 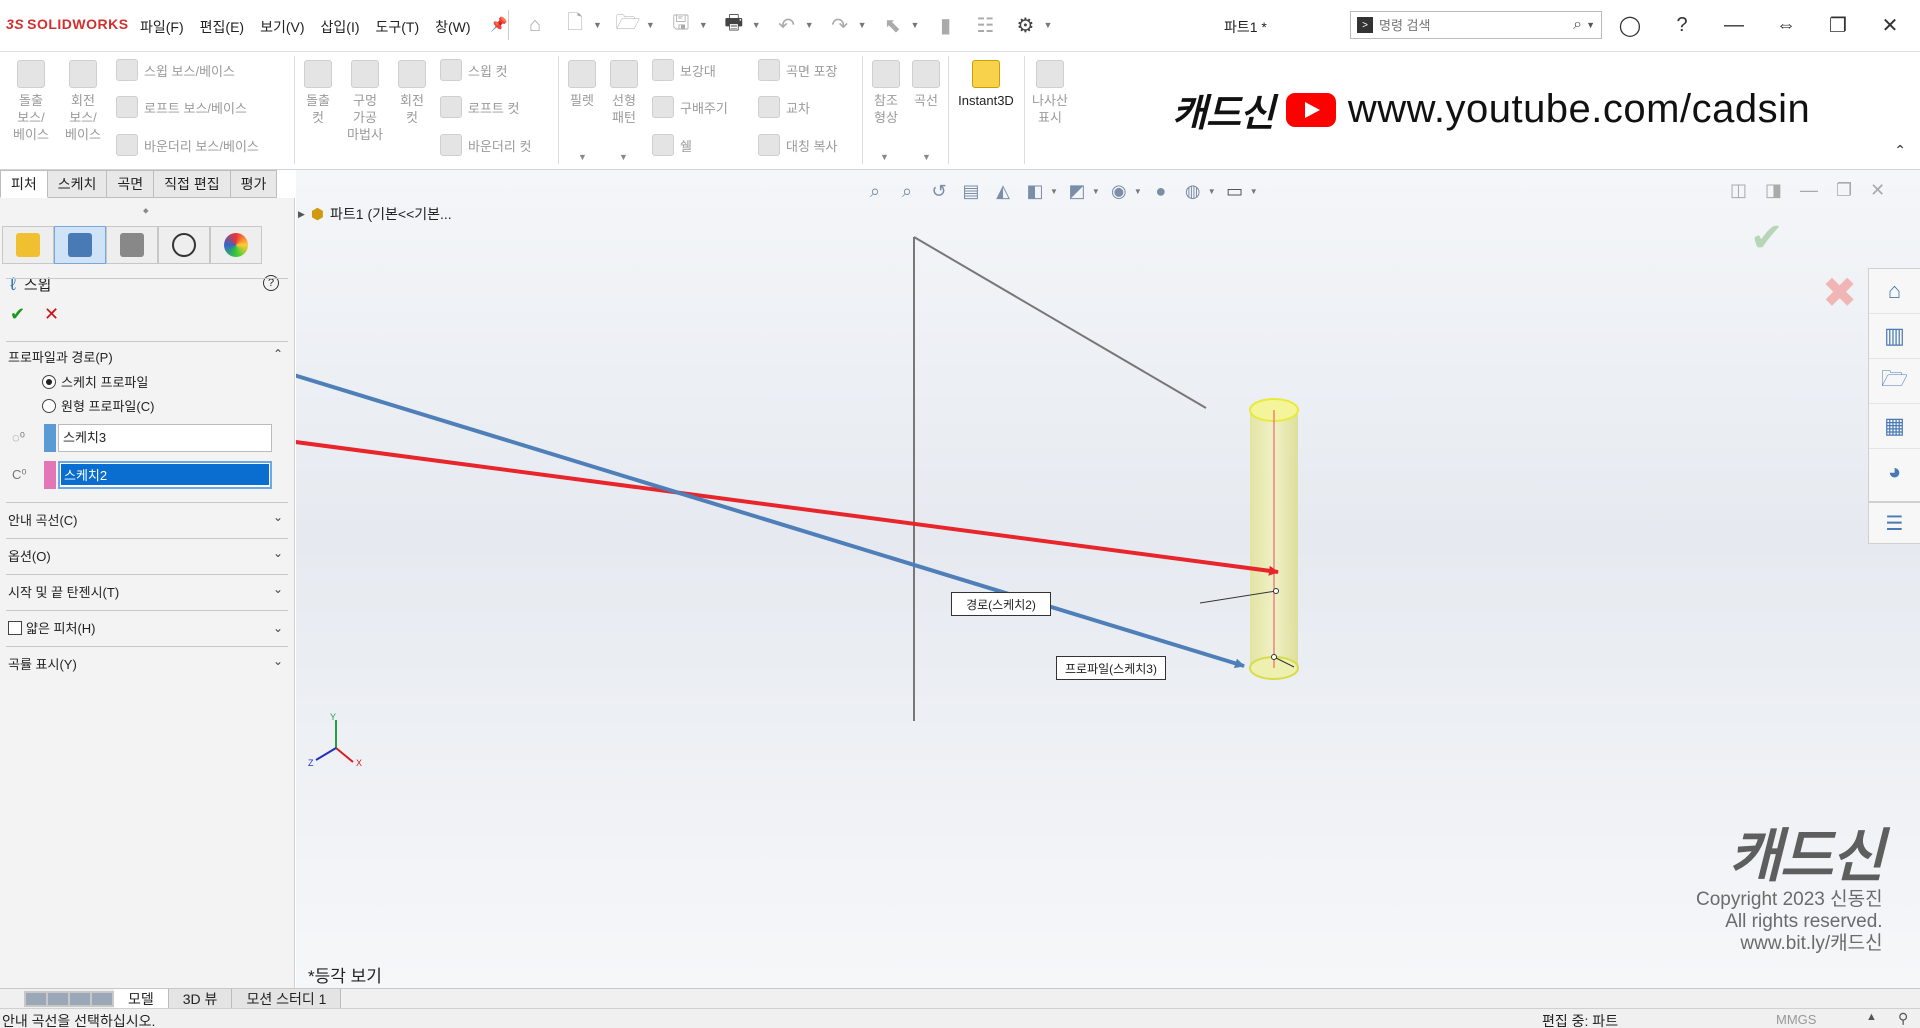 I want to click on menu-view: 보기(V), so click(x=282, y=27).